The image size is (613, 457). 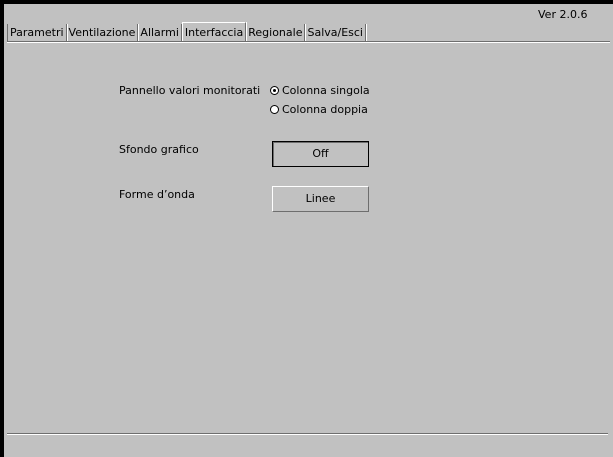 What do you see at coordinates (306, 2) in the screenshot?
I see `top-border` at bounding box center [306, 2].